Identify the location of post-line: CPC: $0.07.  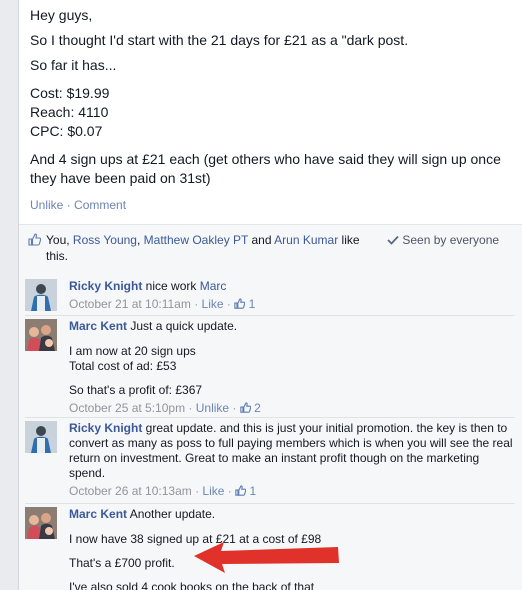
(66, 131).